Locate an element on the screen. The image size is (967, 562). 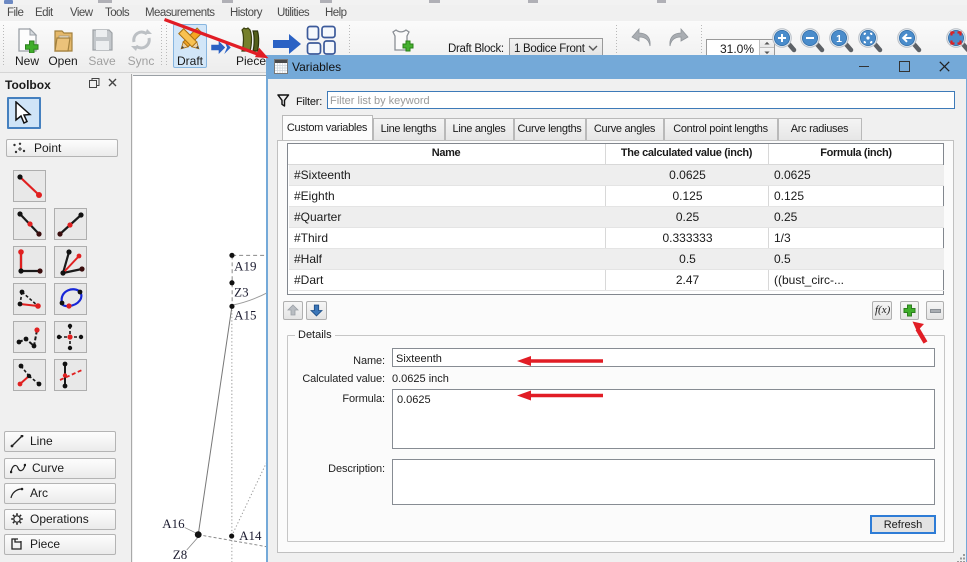
svg-text: A19 is located at coordinates (245, 266).